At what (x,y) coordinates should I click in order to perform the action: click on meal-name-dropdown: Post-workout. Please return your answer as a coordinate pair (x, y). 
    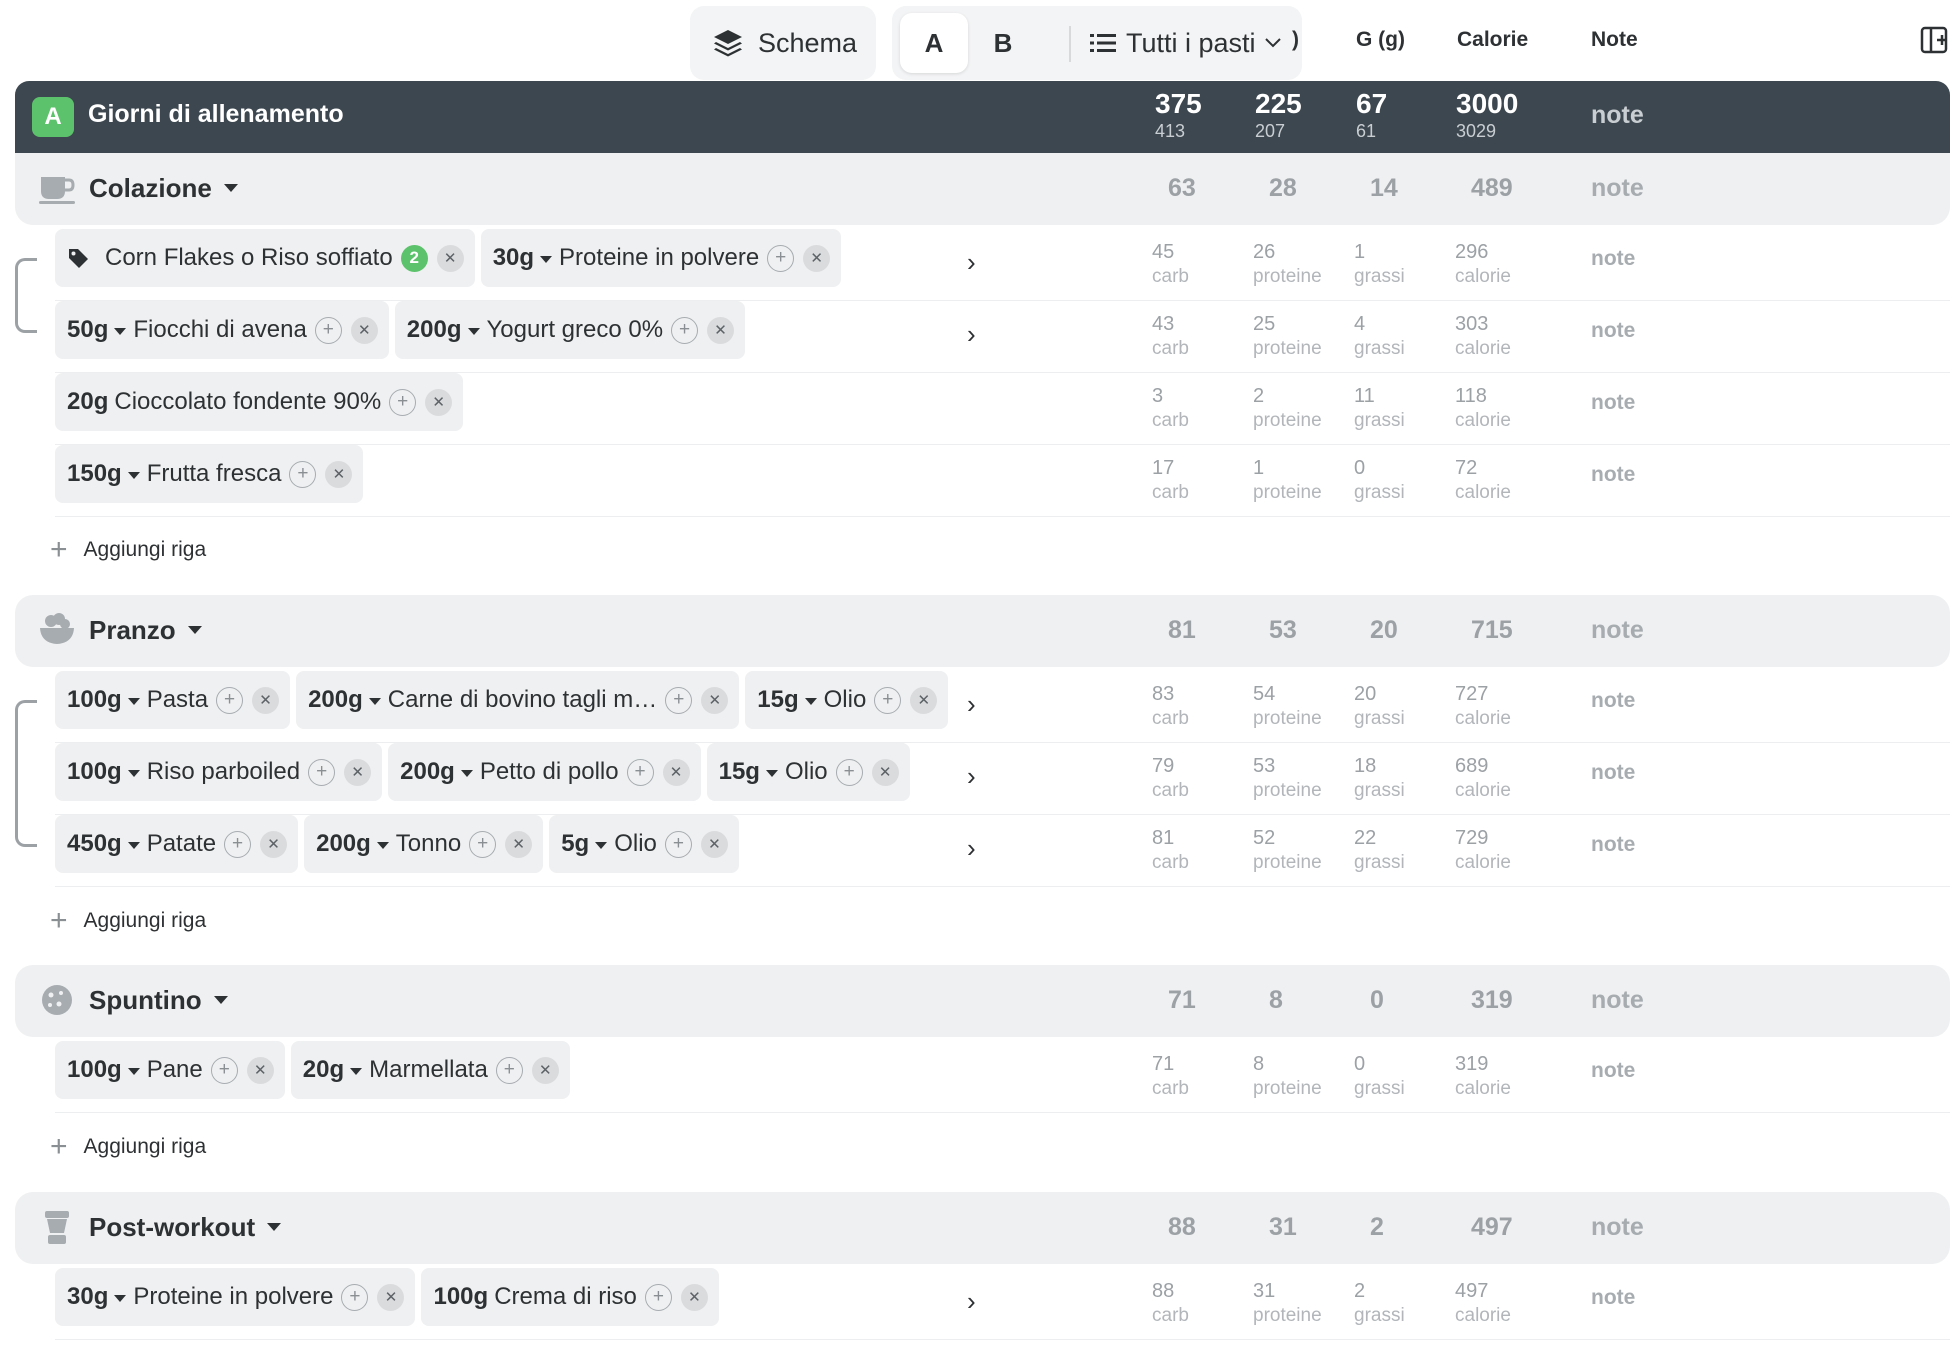
    Looking at the image, I should click on (185, 1227).